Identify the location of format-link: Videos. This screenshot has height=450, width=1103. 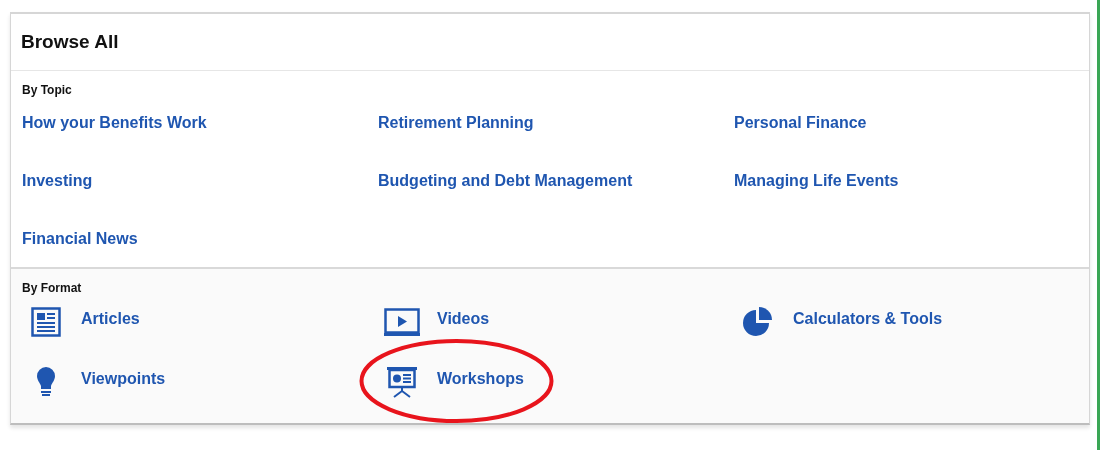
(463, 319).